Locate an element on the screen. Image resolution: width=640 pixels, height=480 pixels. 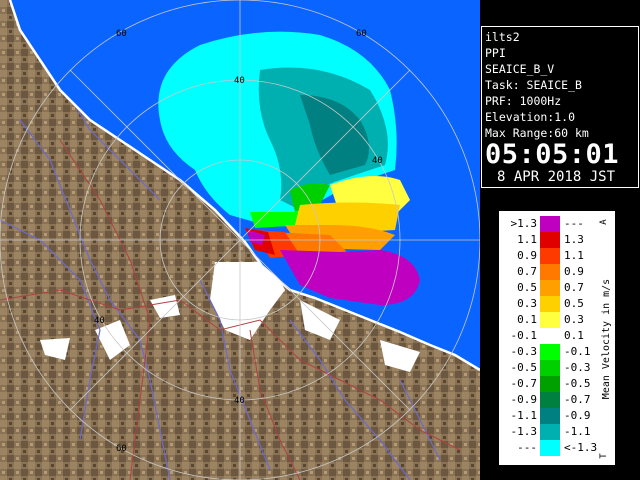
scan-date: 8 APR 2018 JST is located at coordinates (556, 177).